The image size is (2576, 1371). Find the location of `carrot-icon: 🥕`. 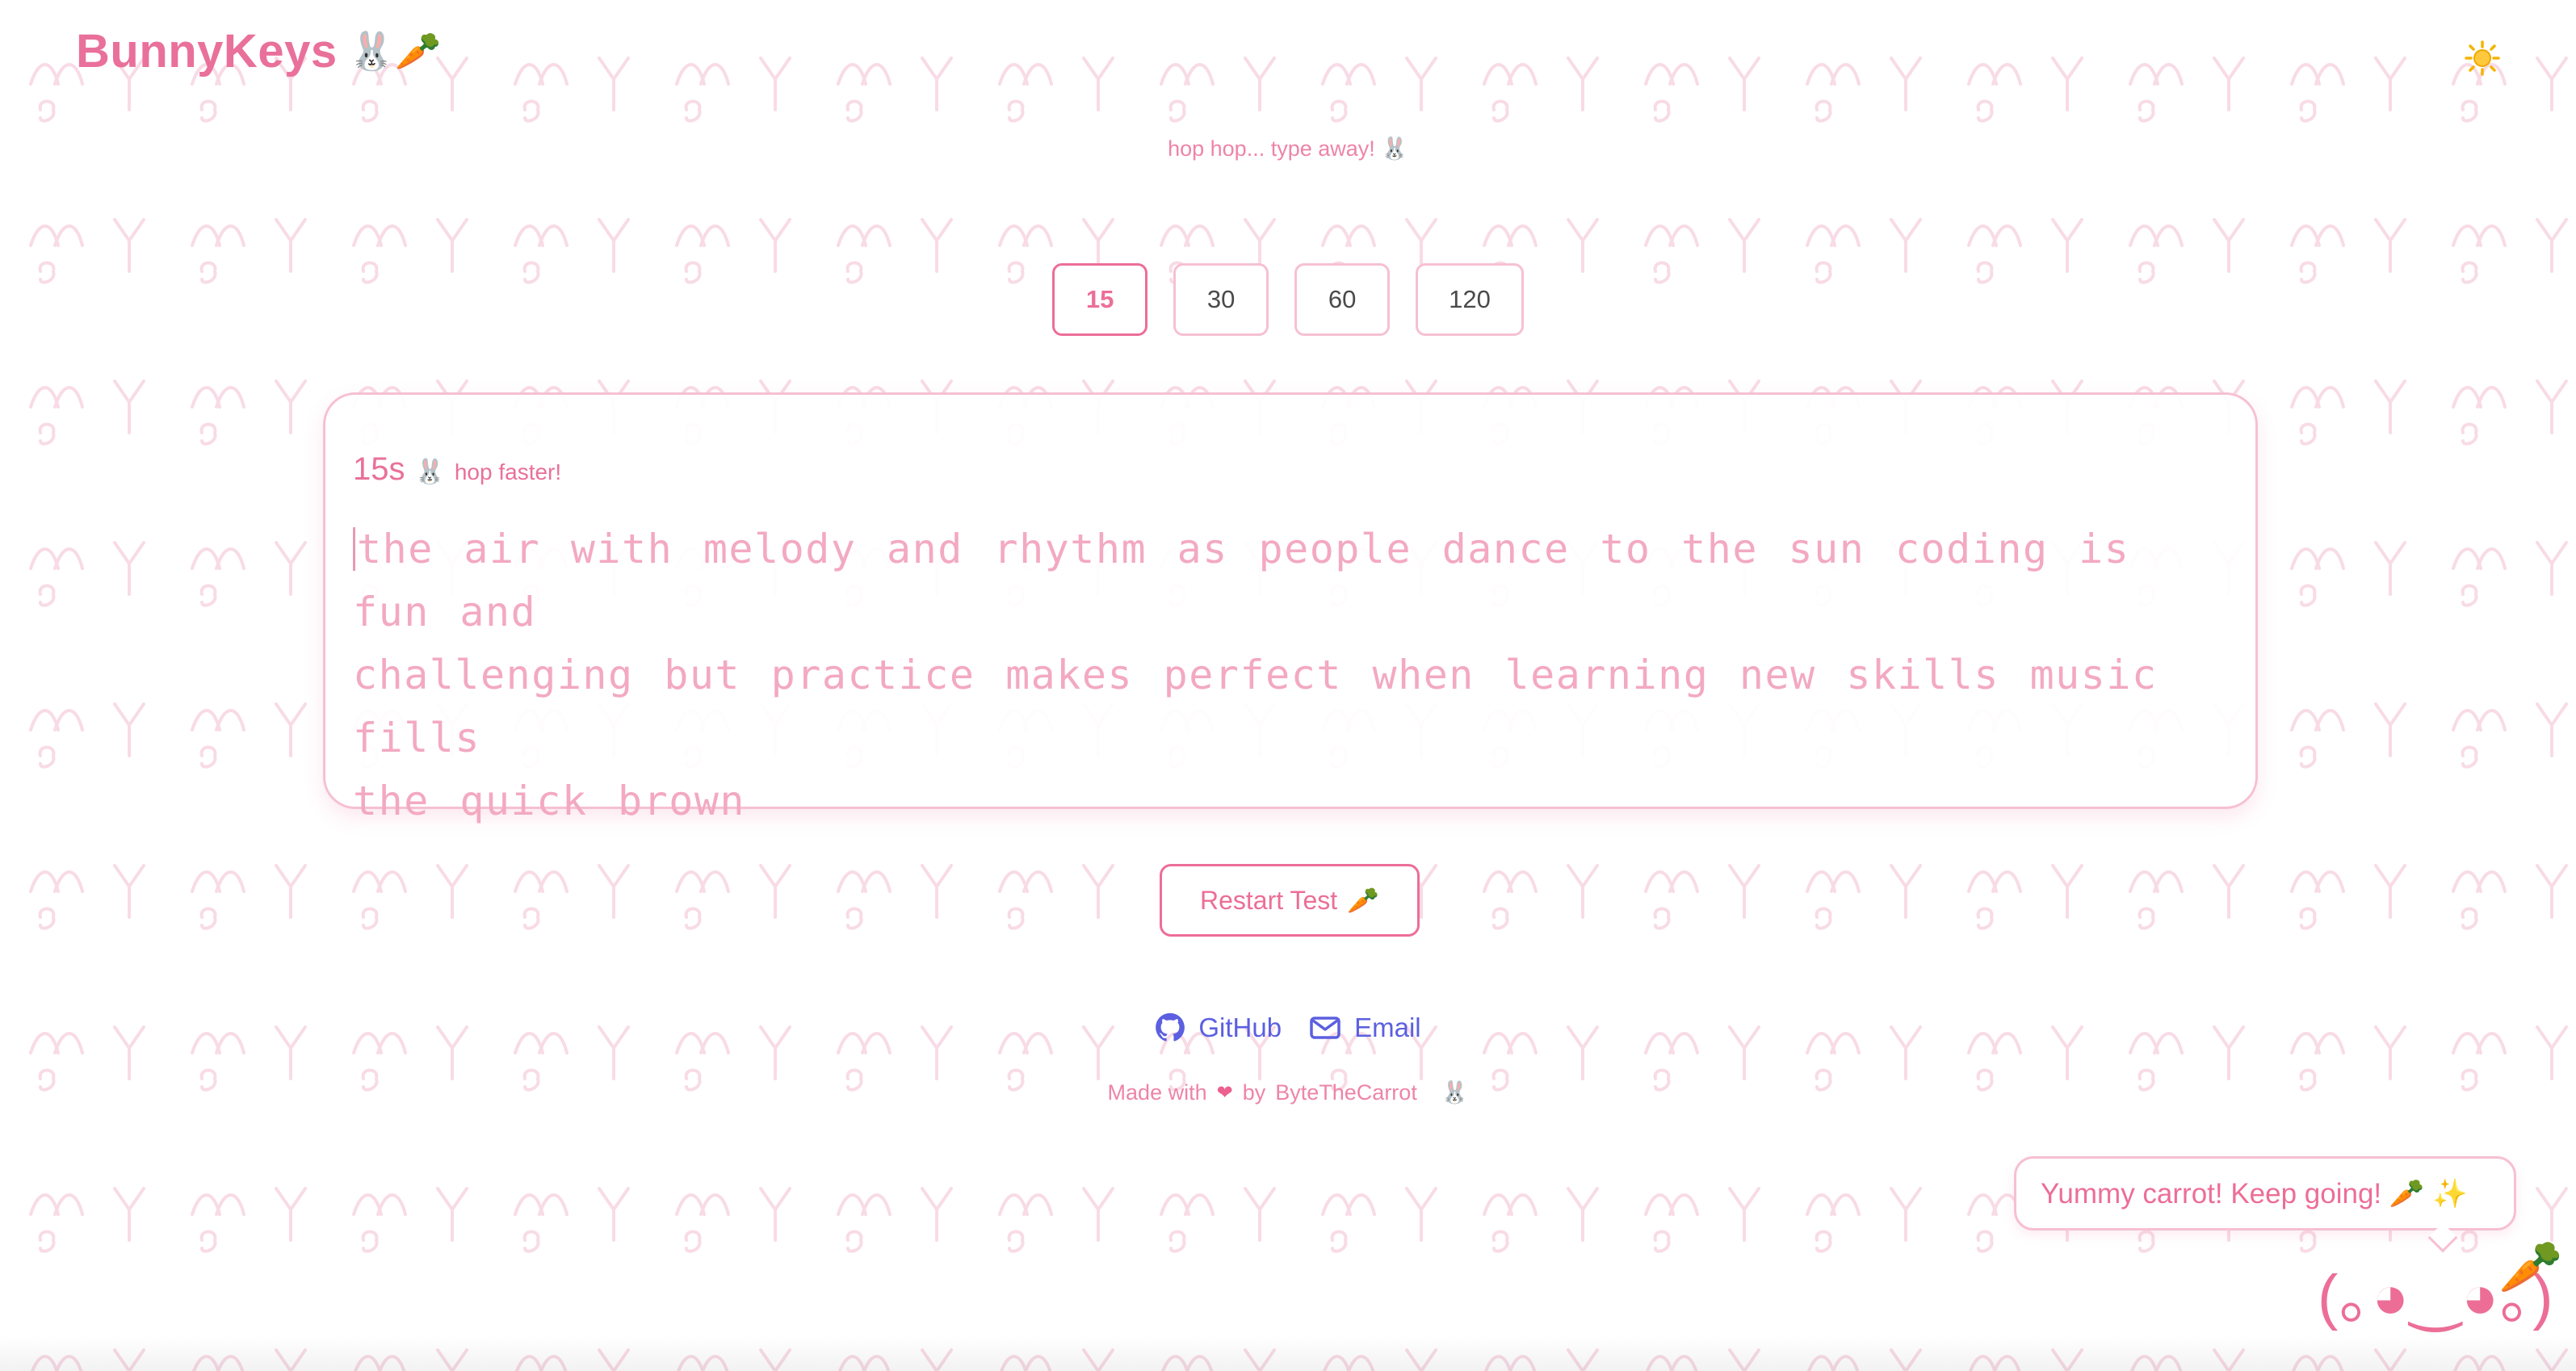

carrot-icon: 🥕 is located at coordinates (1363, 900).